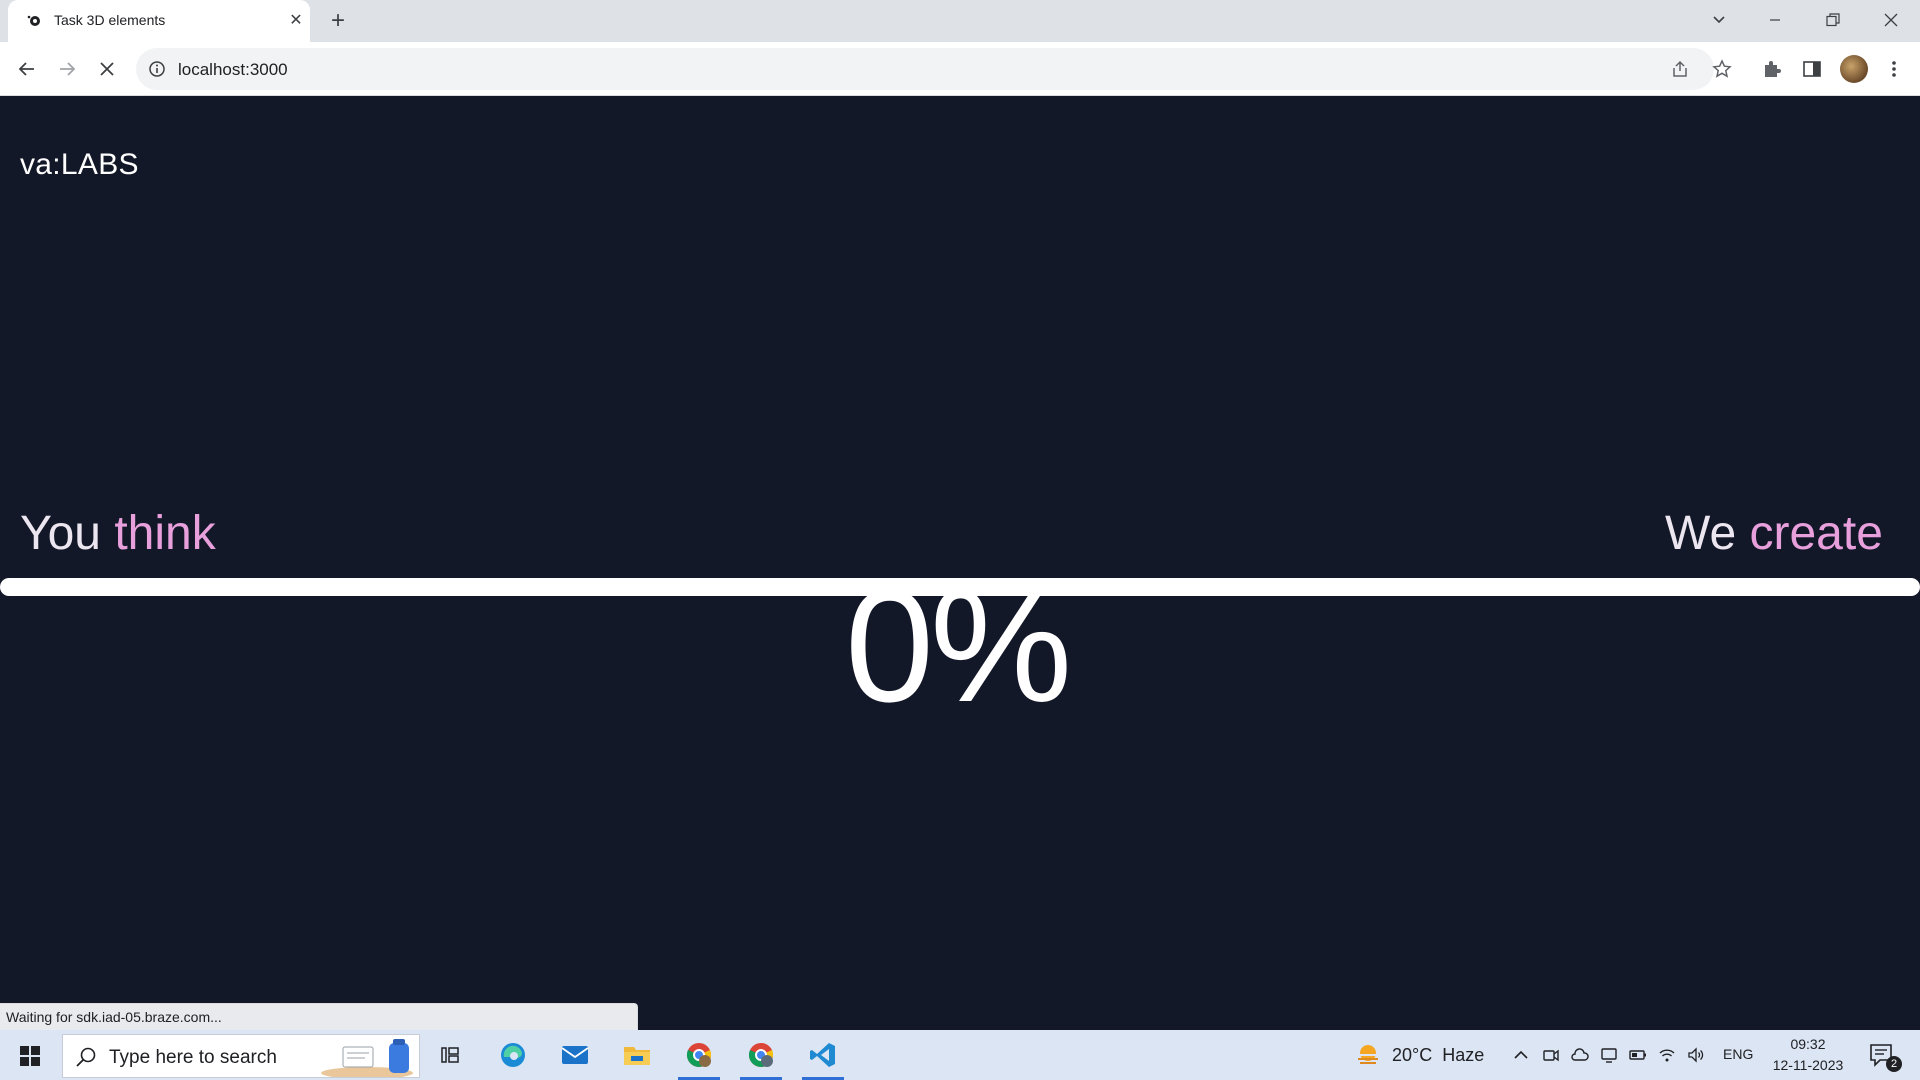 The width and height of the screenshot is (1920, 1080). I want to click on weather-temp: 20°C, so click(1412, 1054).